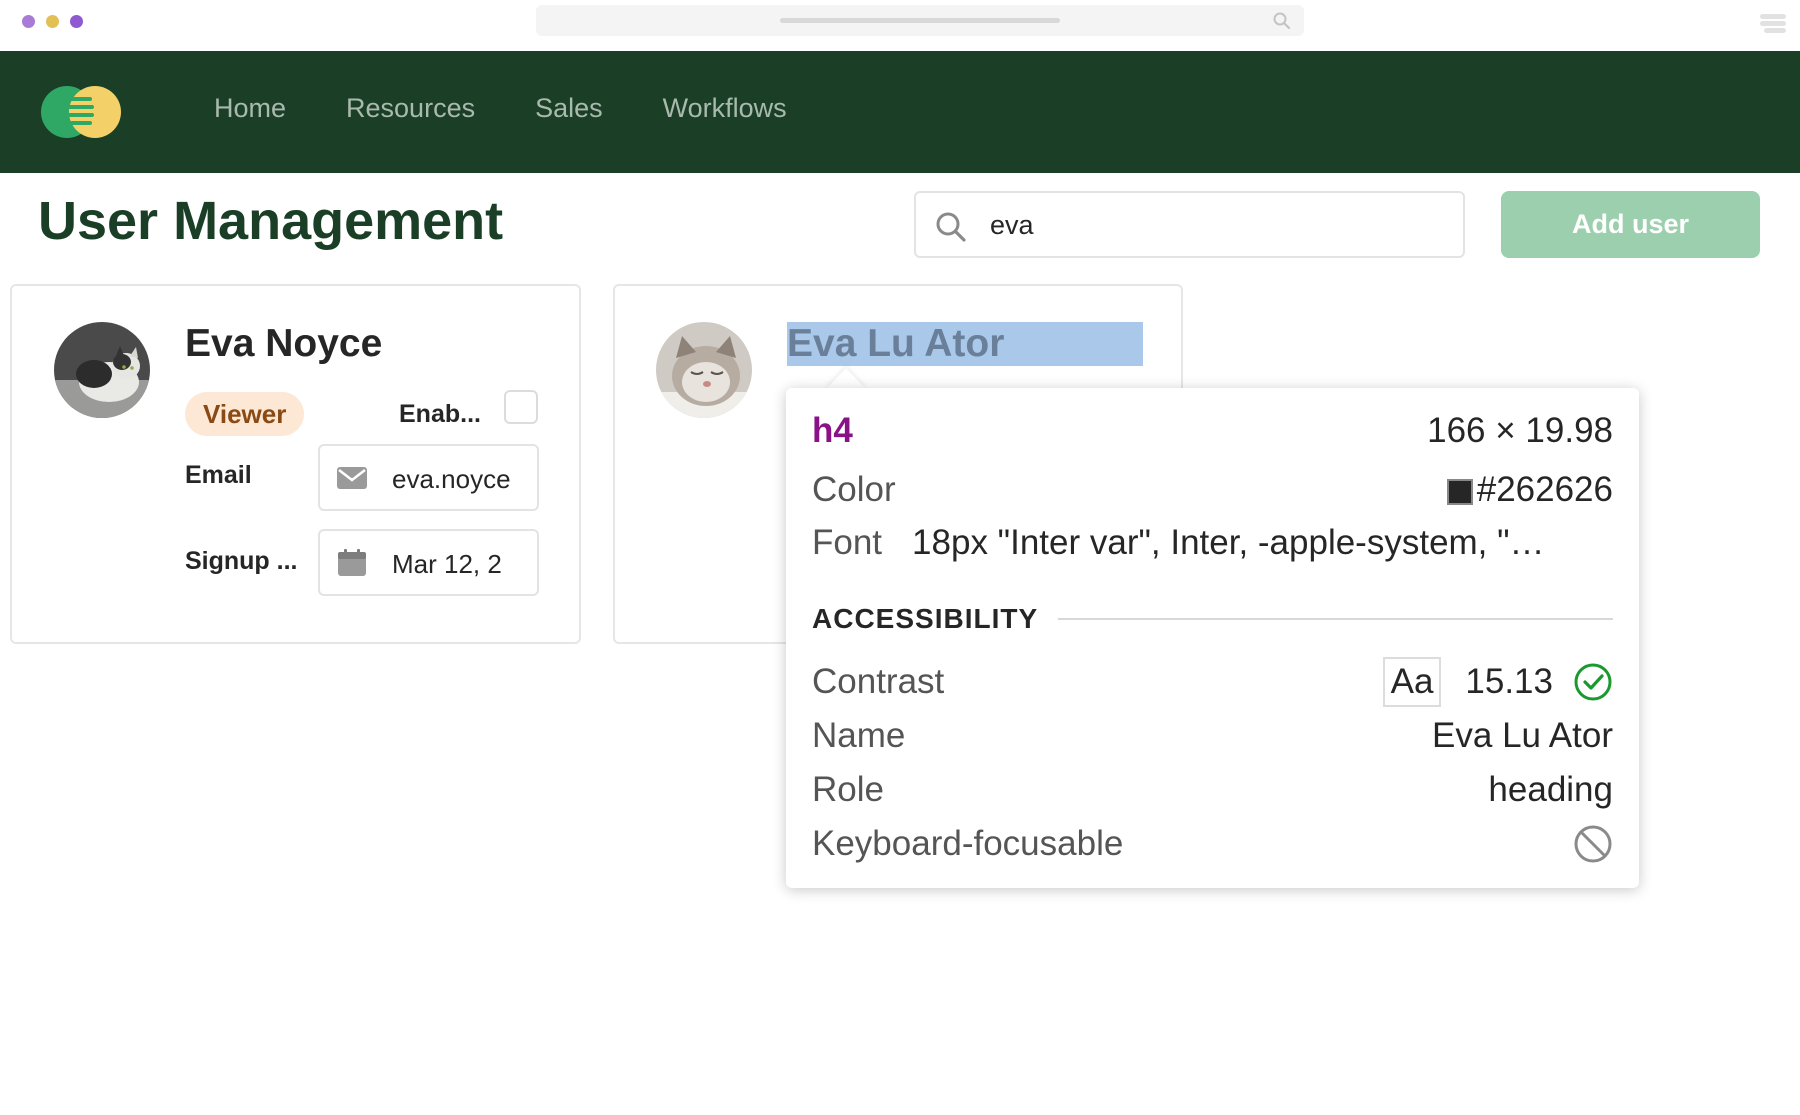 The width and height of the screenshot is (1800, 1115). Describe the element at coordinates (1213, 225) in the screenshot. I see `search-input` at that location.